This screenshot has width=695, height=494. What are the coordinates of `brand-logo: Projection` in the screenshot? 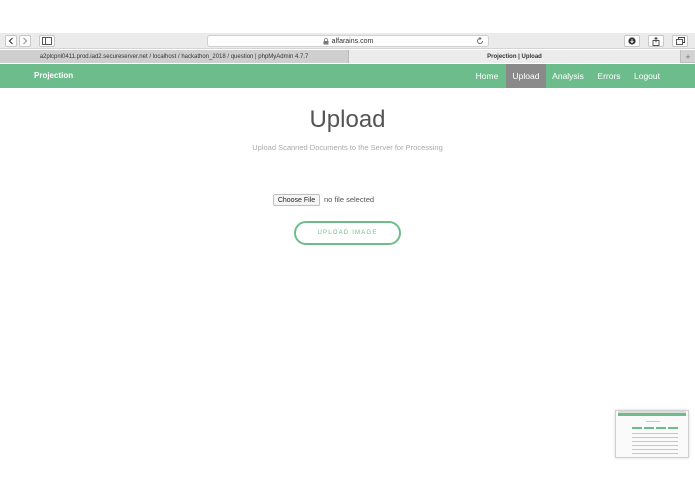 It's located at (53, 76).